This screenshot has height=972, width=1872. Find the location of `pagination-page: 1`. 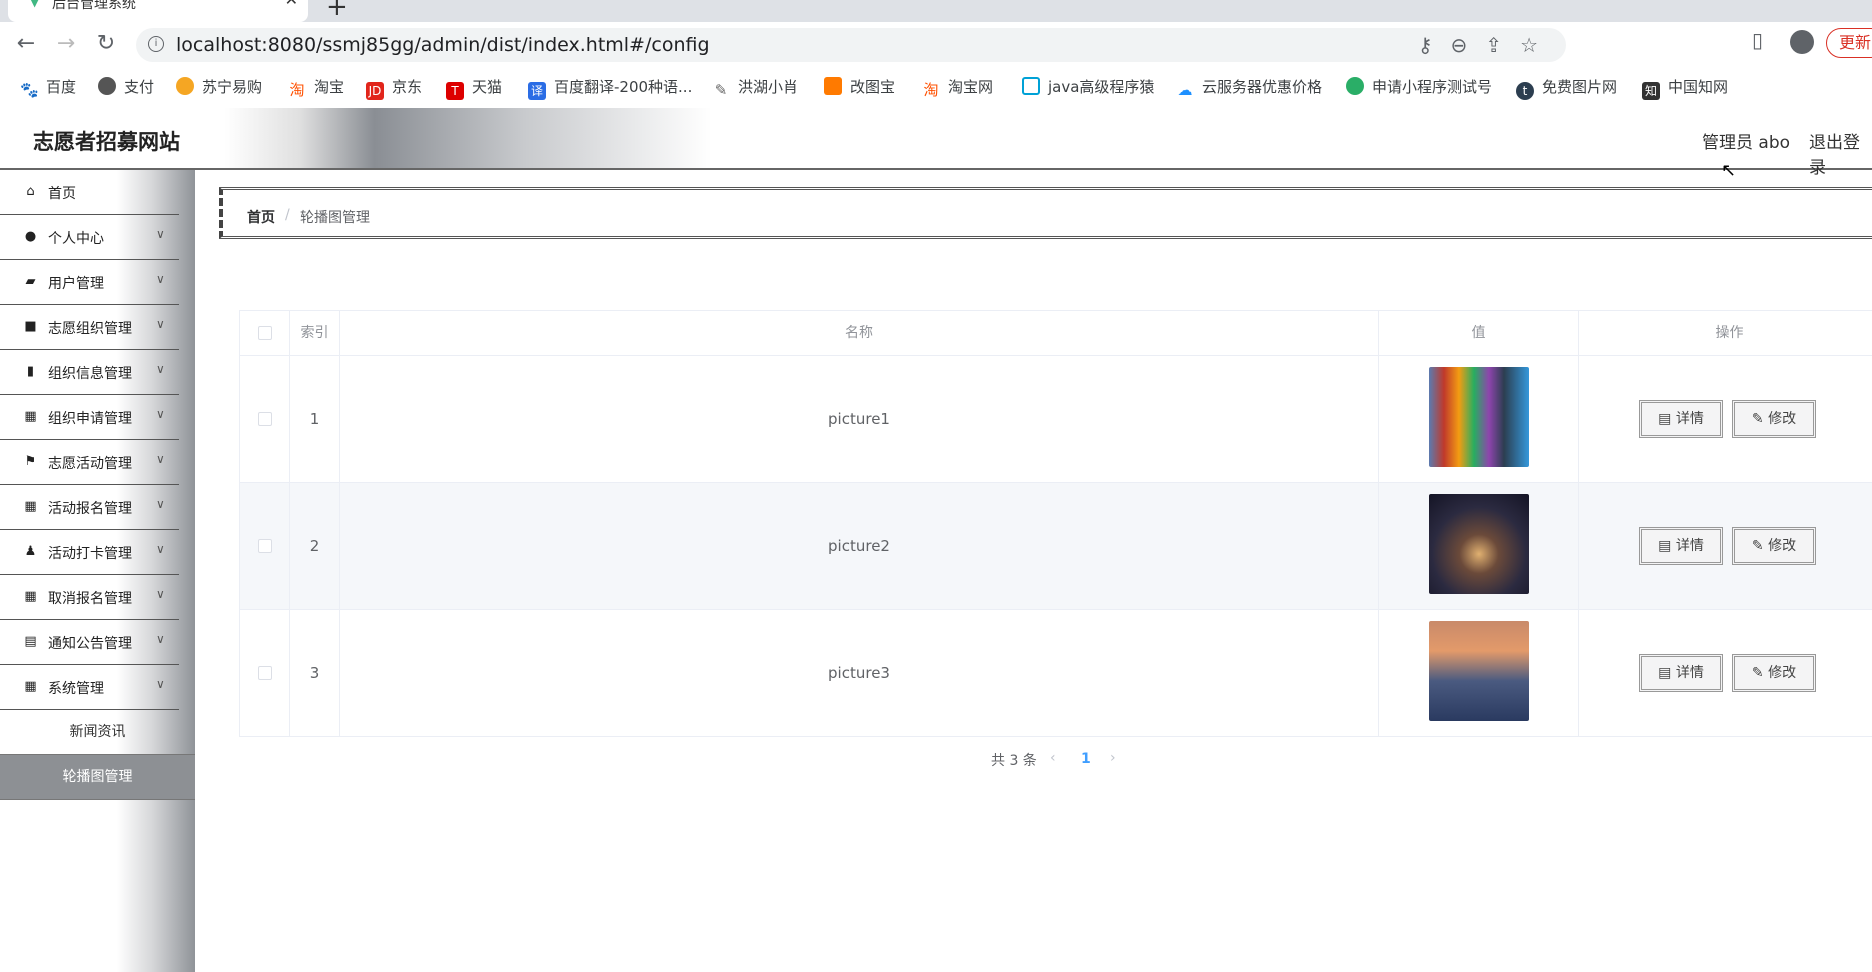

pagination-page: 1 is located at coordinates (1086, 759).